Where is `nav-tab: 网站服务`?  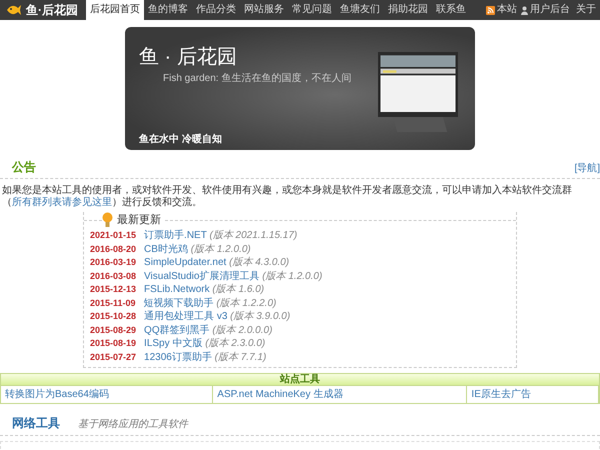
nav-tab: 网站服务 is located at coordinates (264, 10).